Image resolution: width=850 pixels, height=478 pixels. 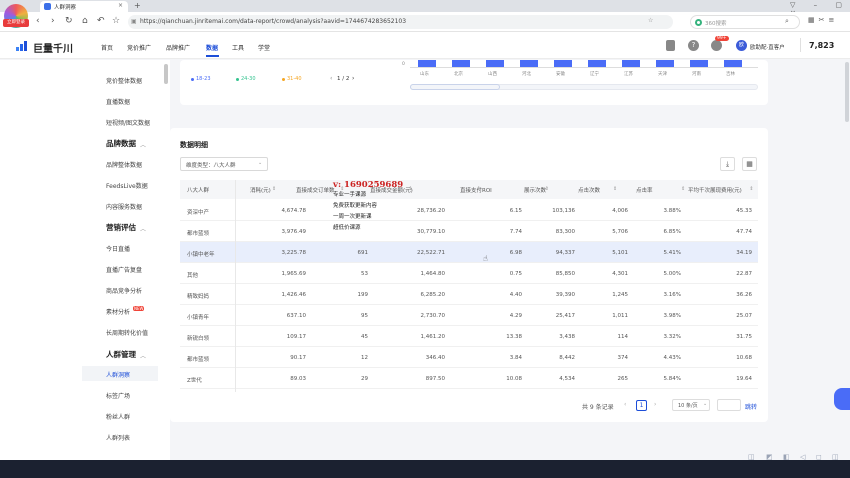 What do you see at coordinates (118, 101) in the screenshot?
I see `sidebar-item-live-data: 直播数据` at bounding box center [118, 101].